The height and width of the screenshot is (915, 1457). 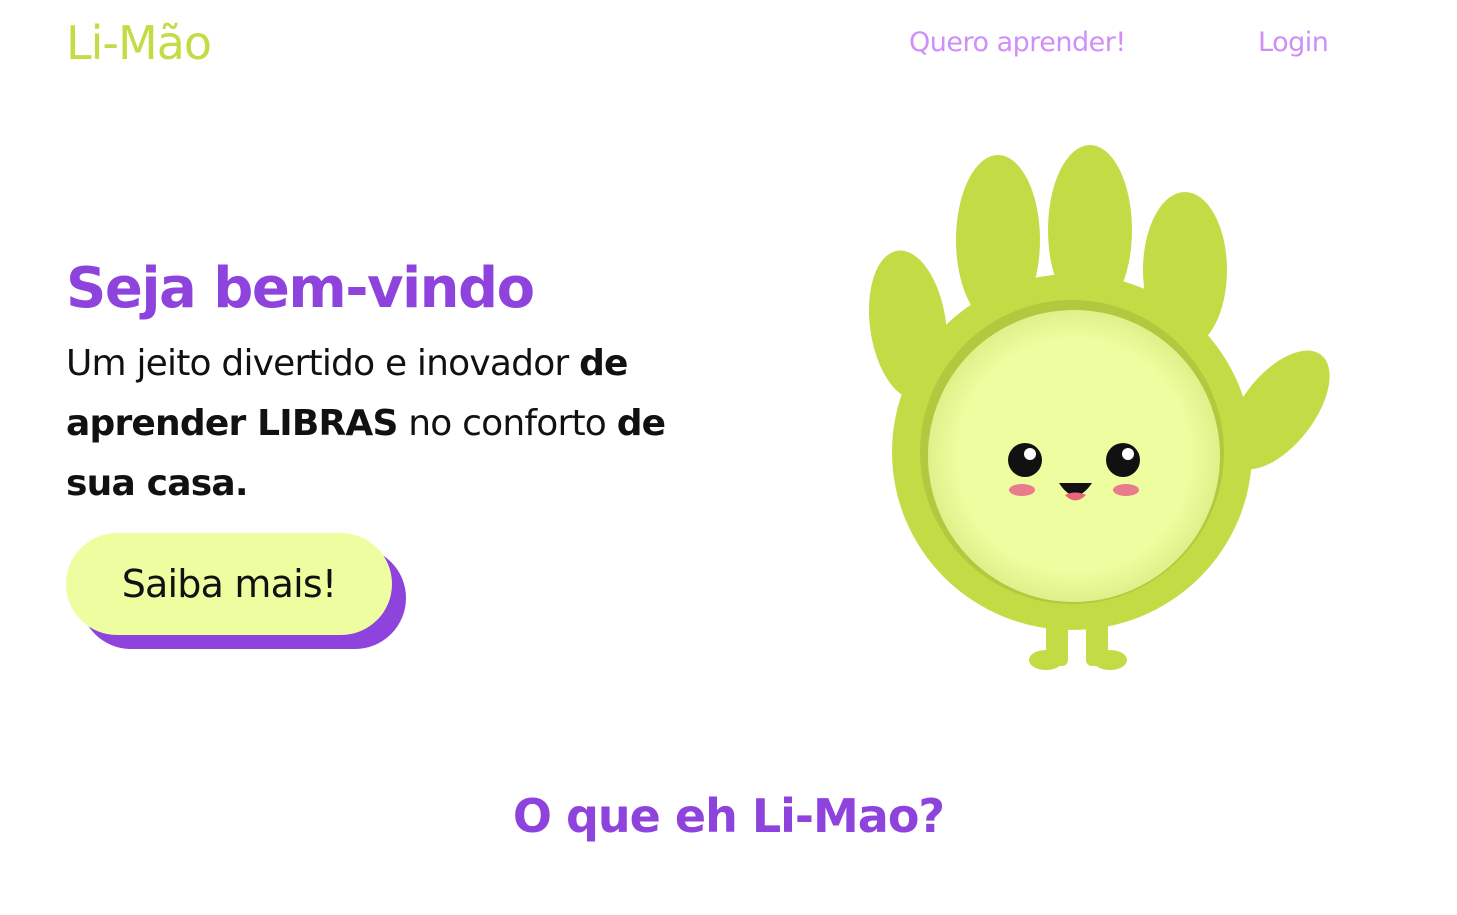 What do you see at coordinates (323, 363) in the screenshot?
I see `hero-text-part-1: Um jeito divertido e inovador` at bounding box center [323, 363].